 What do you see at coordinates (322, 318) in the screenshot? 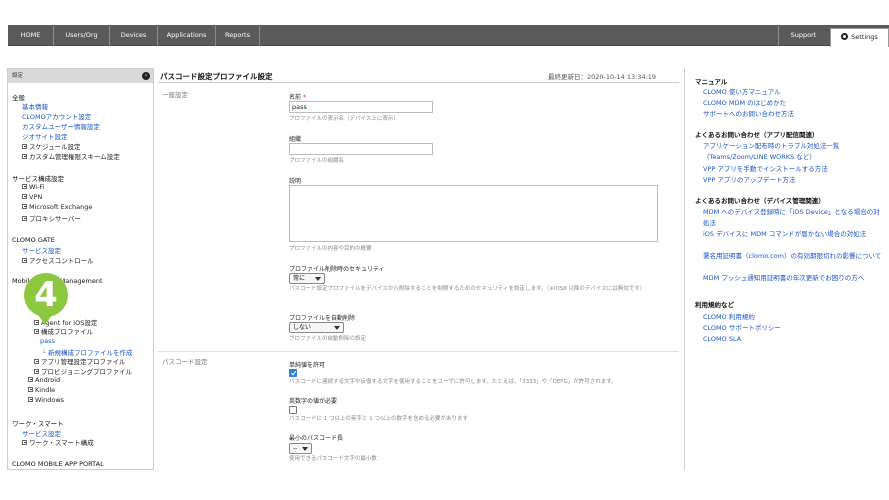
I see `auto-delete-label: プロファイルを自動削除` at bounding box center [322, 318].